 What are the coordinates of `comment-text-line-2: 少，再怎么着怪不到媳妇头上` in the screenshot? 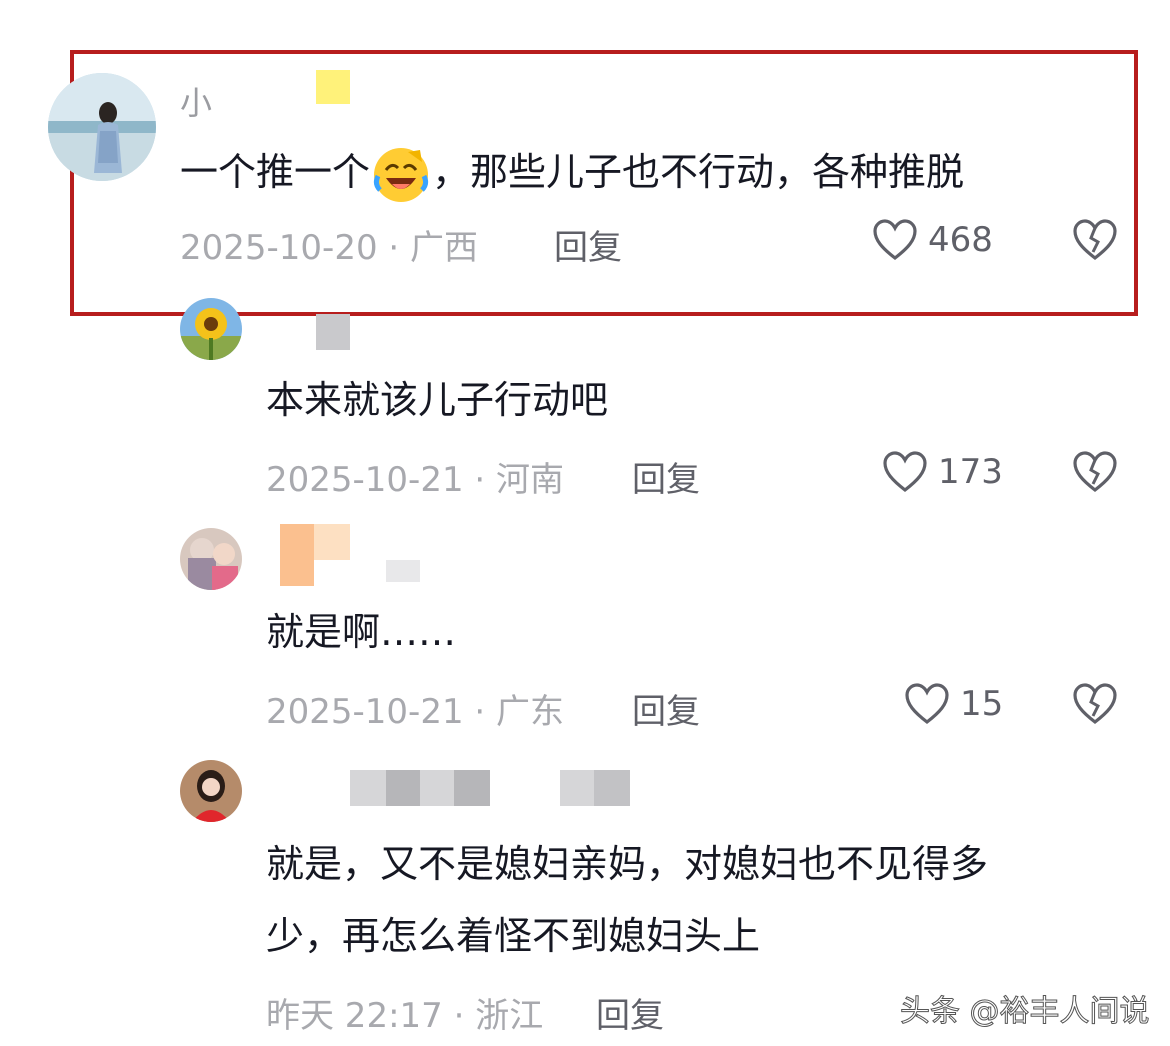 It's located at (513, 936).